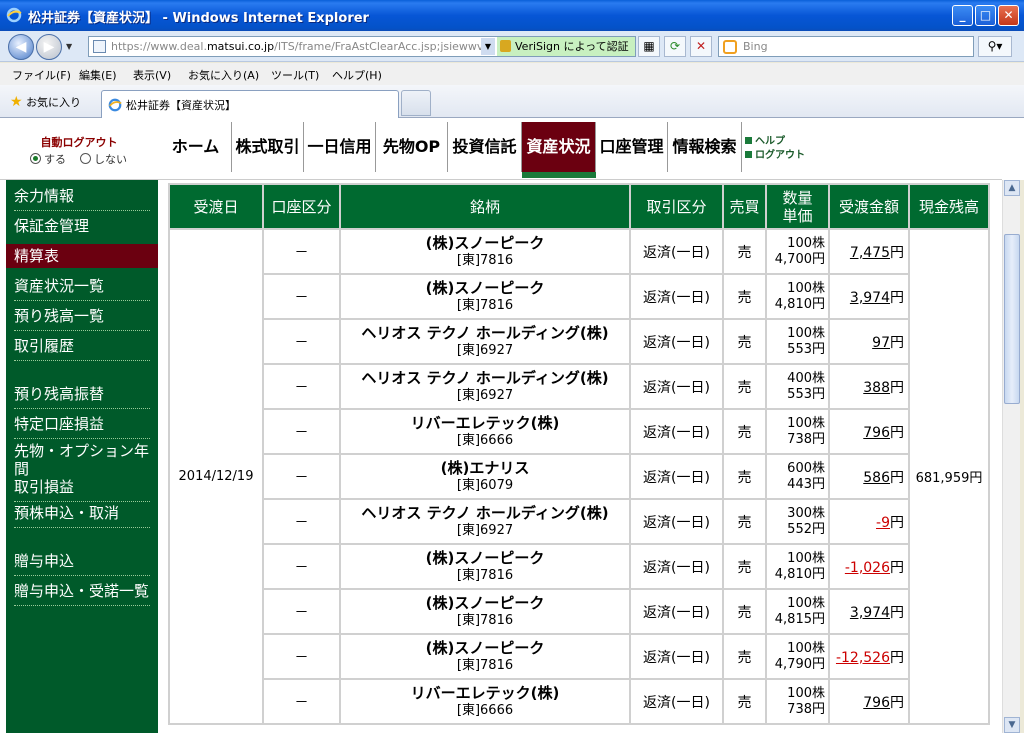  I want to click on sidebar-item-asset-list: 資産状況一覧, so click(82, 289).